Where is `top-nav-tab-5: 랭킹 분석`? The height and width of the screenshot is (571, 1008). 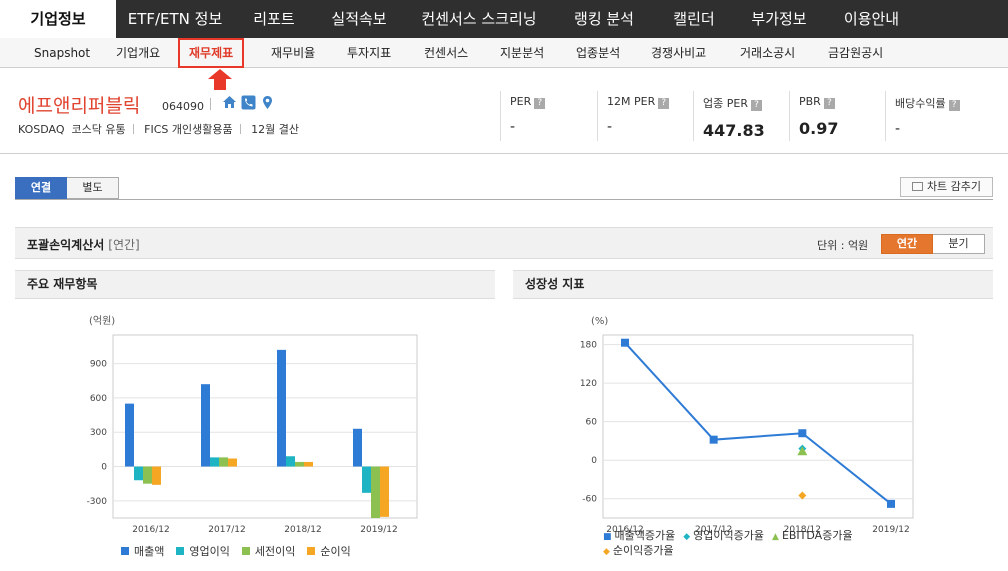 top-nav-tab-5: 랭킹 분석 is located at coordinates (604, 19).